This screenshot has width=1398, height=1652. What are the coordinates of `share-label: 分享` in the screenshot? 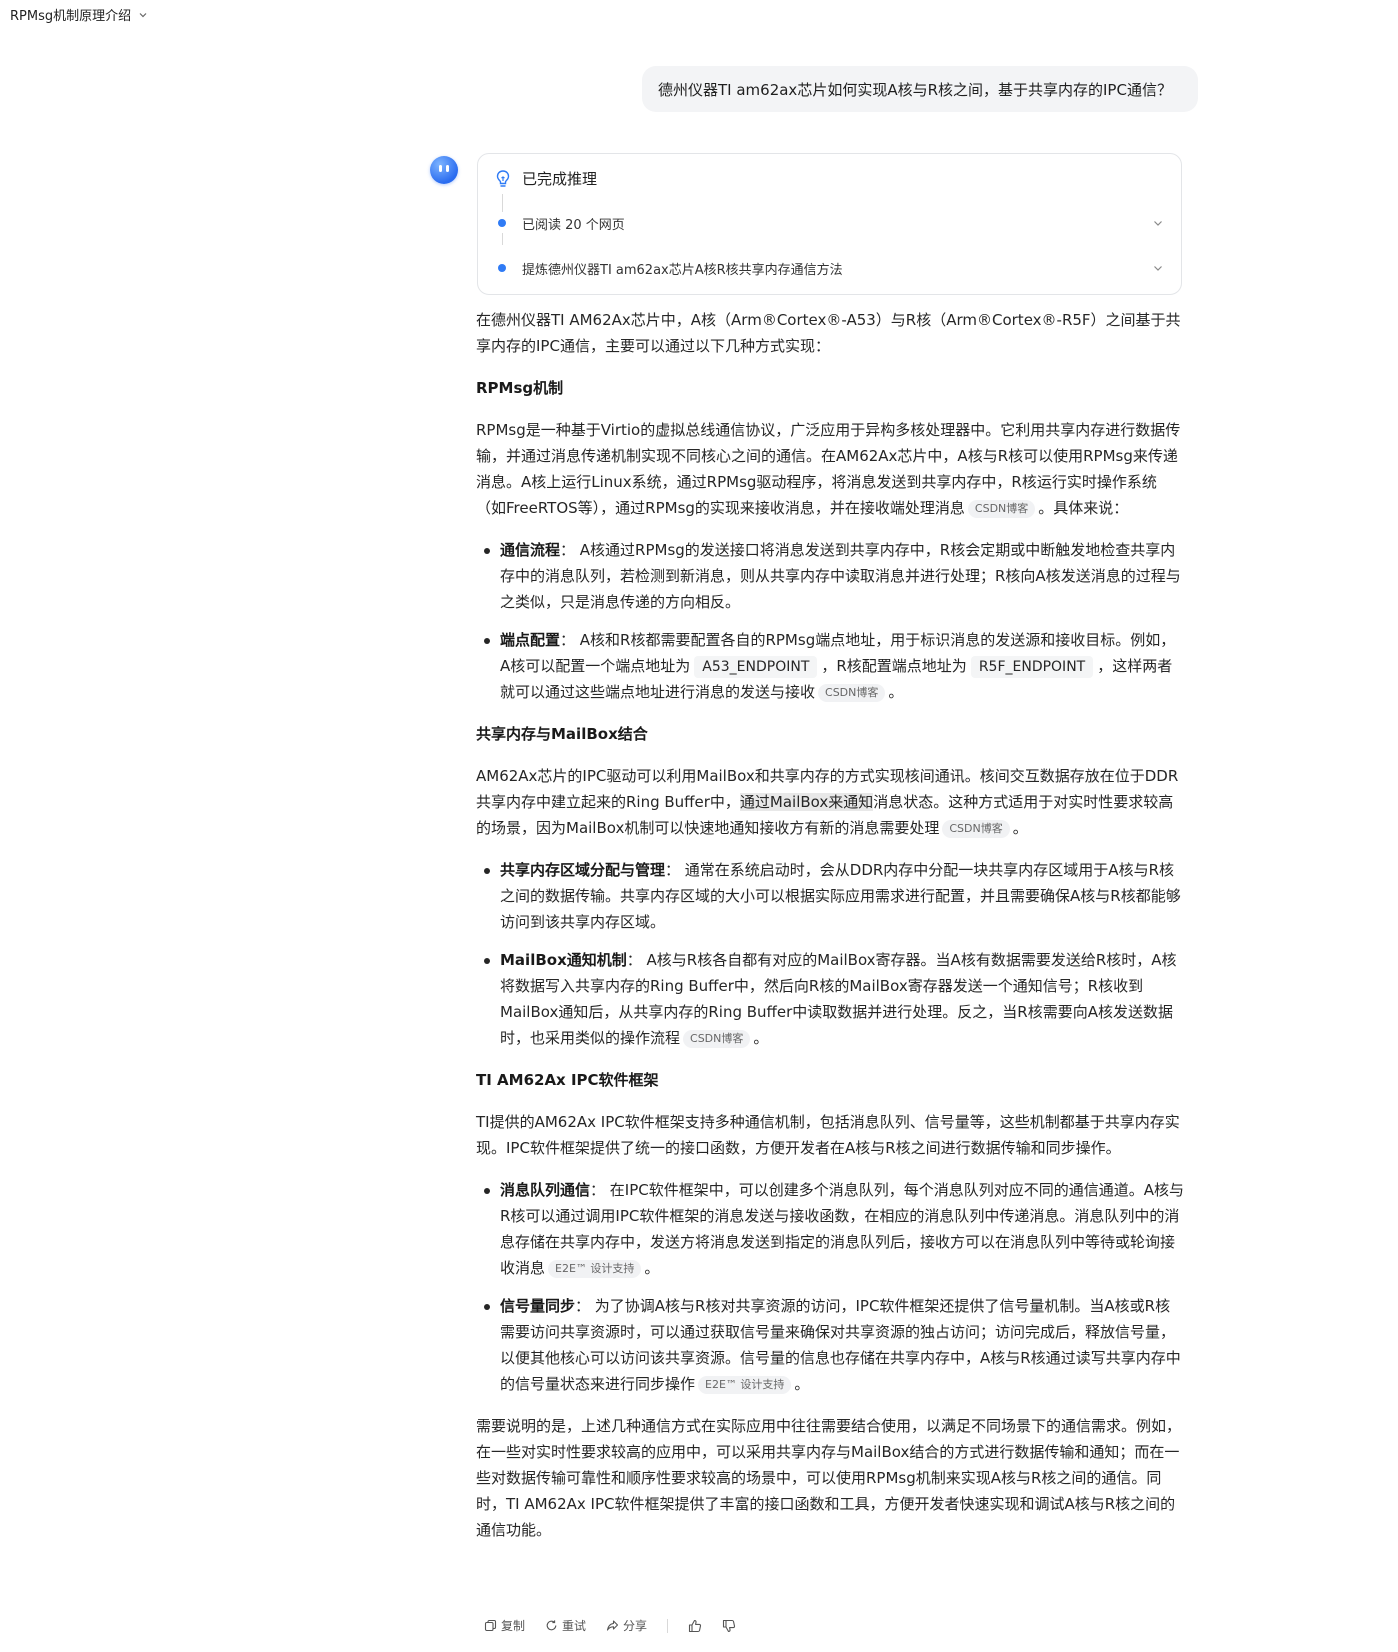 It's located at (635, 1626).